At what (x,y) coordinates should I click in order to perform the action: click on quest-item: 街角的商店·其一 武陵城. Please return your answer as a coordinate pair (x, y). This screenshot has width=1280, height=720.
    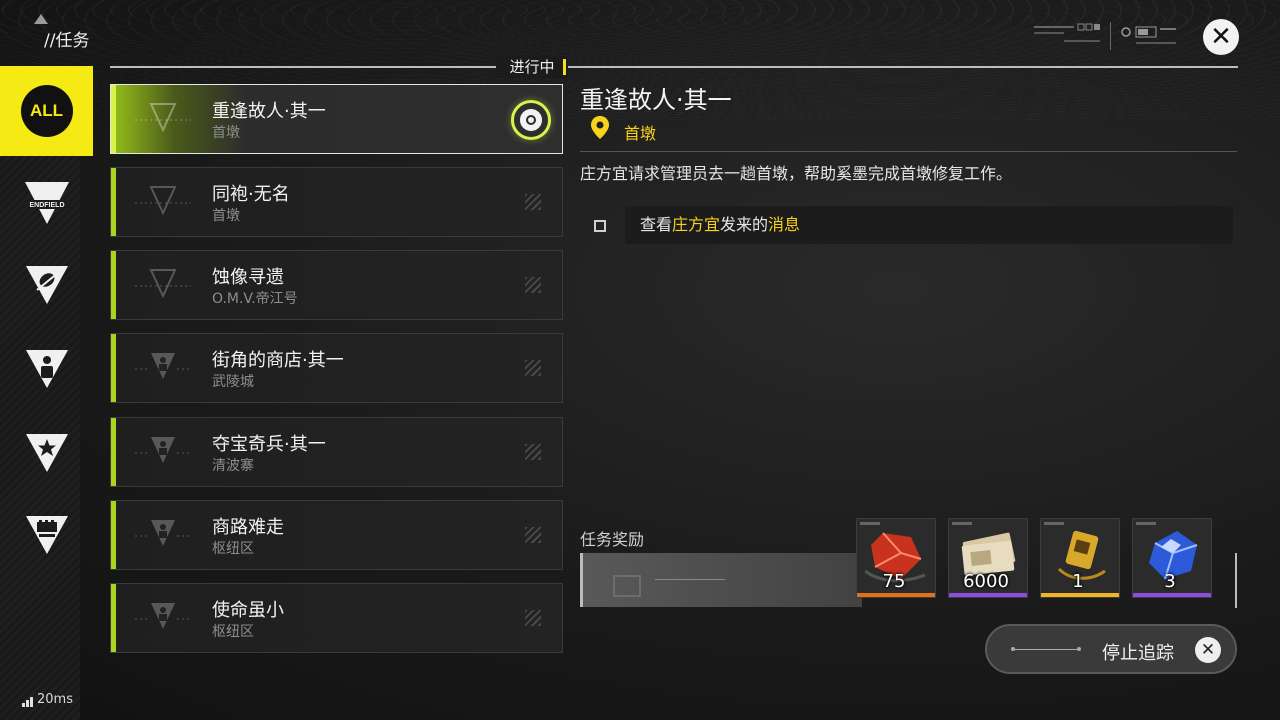
    Looking at the image, I should click on (336, 368).